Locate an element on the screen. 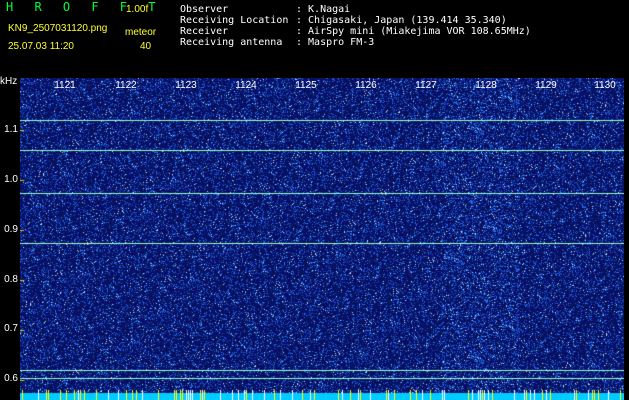  y-tick-label: 0.7 is located at coordinates (11, 328).